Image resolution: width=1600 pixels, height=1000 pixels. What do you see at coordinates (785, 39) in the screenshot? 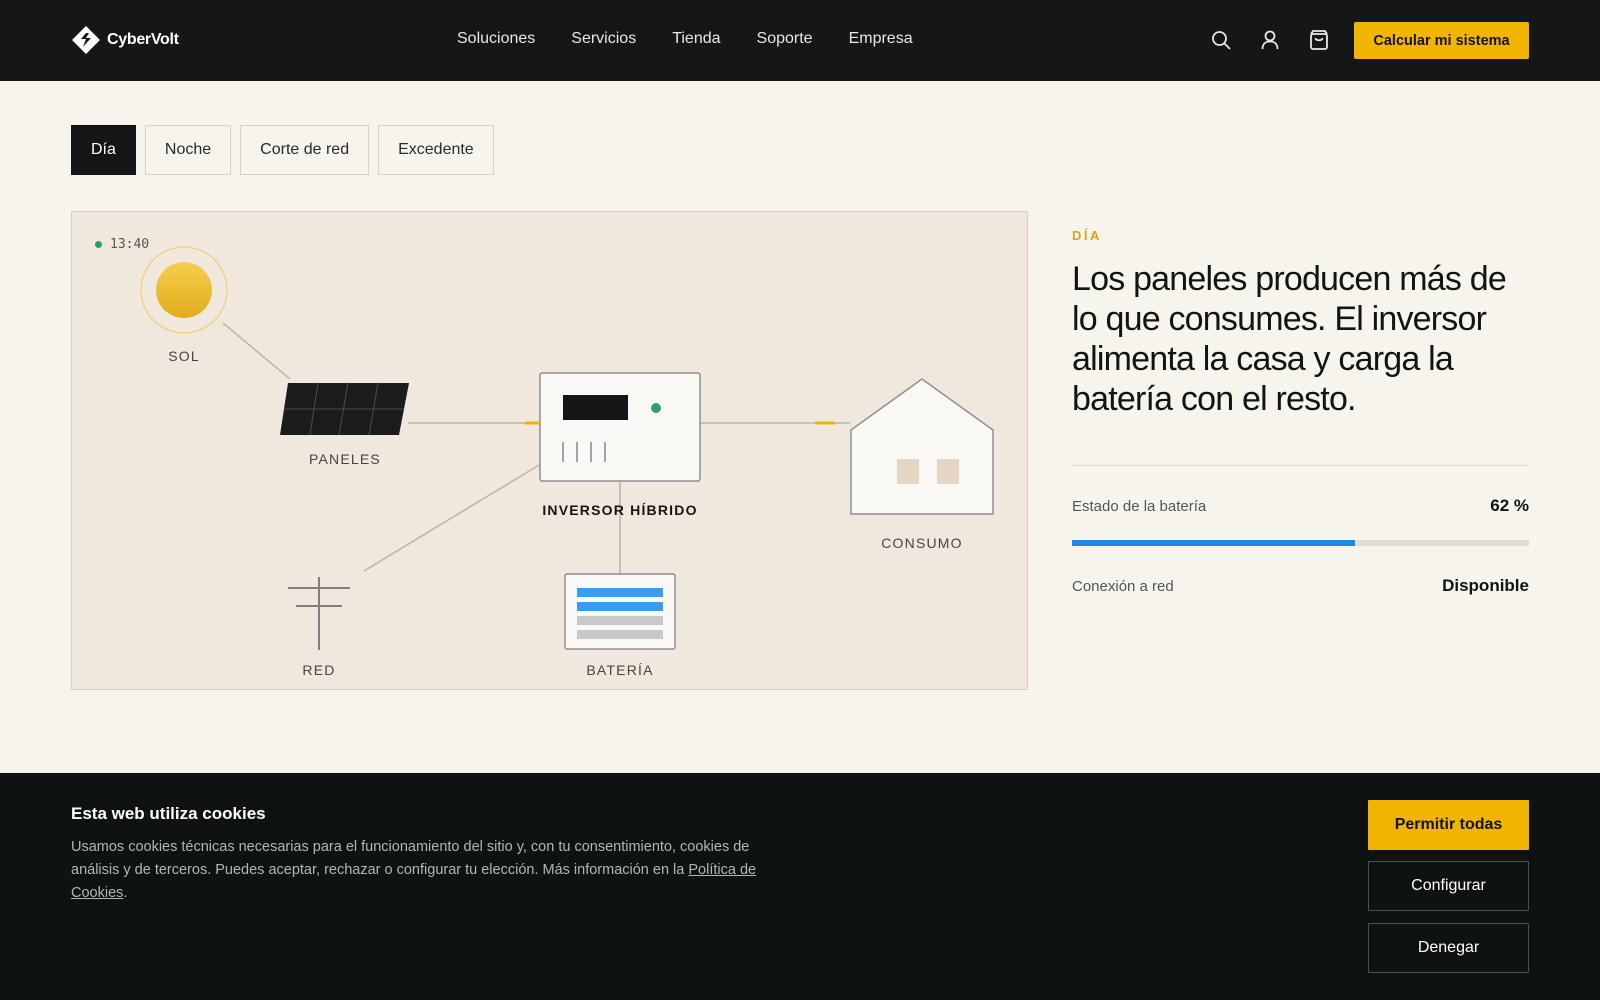
I see `nav-item-soporte: Soporte` at bounding box center [785, 39].